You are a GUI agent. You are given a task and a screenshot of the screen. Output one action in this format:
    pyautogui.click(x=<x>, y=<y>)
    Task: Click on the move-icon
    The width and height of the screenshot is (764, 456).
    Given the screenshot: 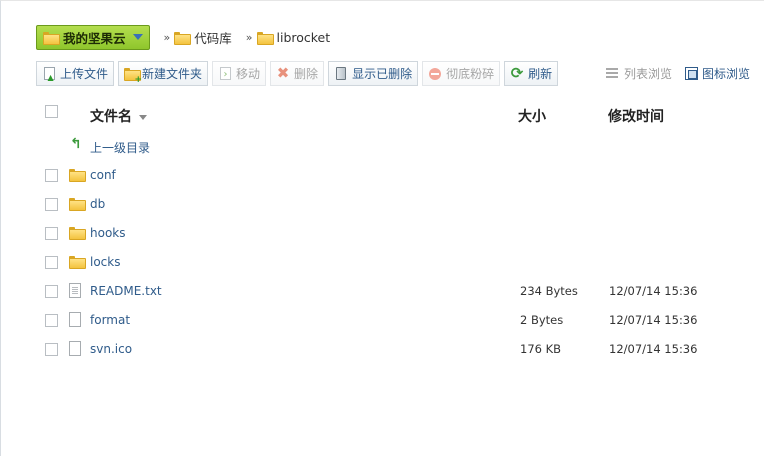 What is the action you would take?
    pyautogui.click(x=225, y=73)
    